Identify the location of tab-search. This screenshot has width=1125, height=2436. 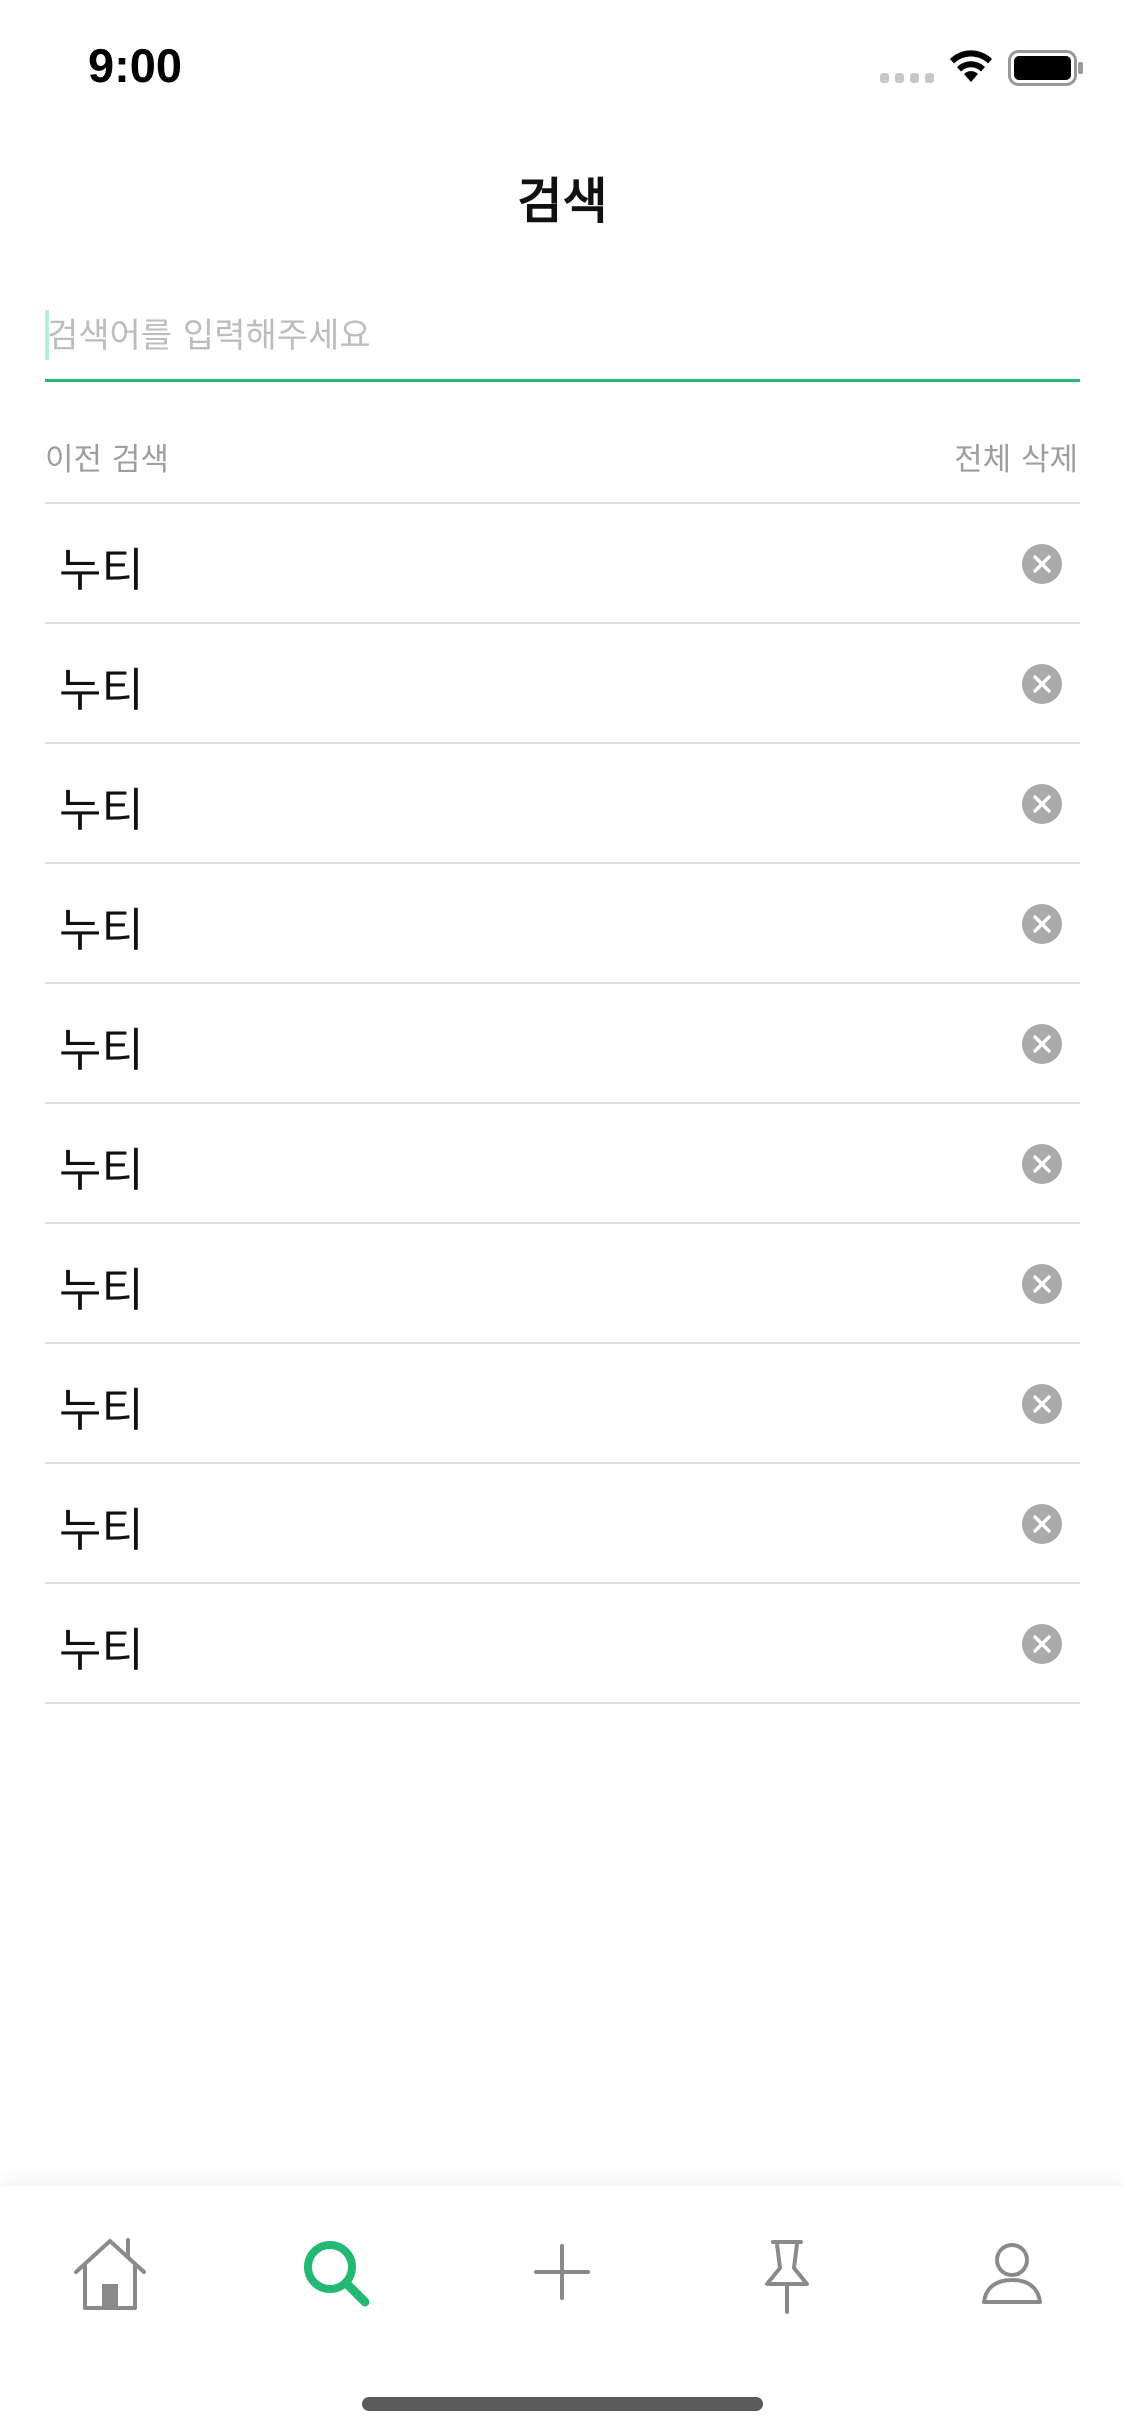
(337, 2274).